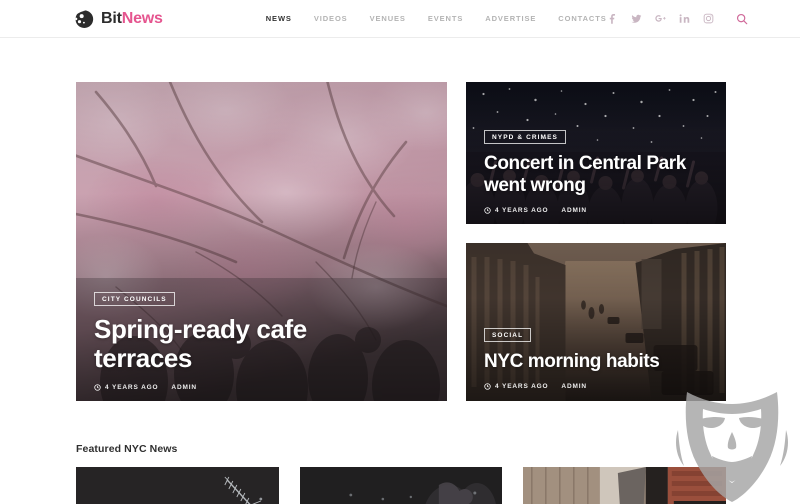 Image resolution: width=800 pixels, height=504 pixels. I want to click on logo-wordmark: BitNews, so click(132, 19).